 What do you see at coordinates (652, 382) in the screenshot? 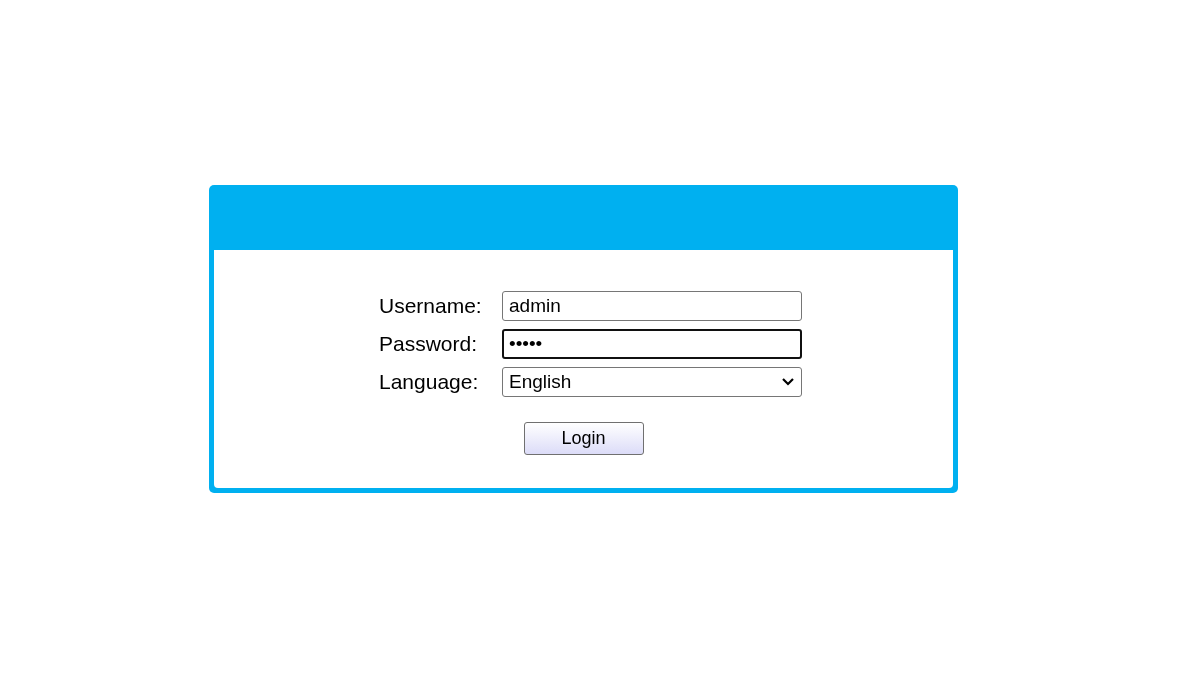
I see `language-select: English` at bounding box center [652, 382].